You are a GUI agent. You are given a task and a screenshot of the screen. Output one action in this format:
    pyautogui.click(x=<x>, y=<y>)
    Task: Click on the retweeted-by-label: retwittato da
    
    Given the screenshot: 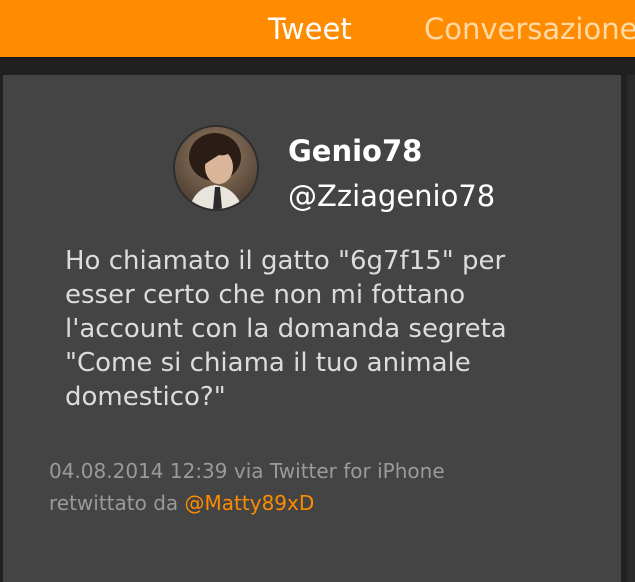 What is the action you would take?
    pyautogui.click(x=114, y=503)
    